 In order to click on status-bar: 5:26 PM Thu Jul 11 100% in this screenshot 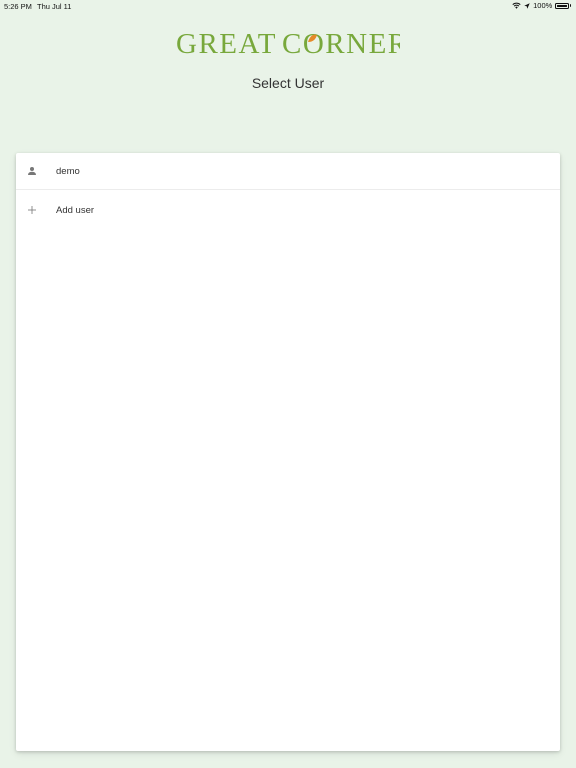, I will do `click(288, 6)`.